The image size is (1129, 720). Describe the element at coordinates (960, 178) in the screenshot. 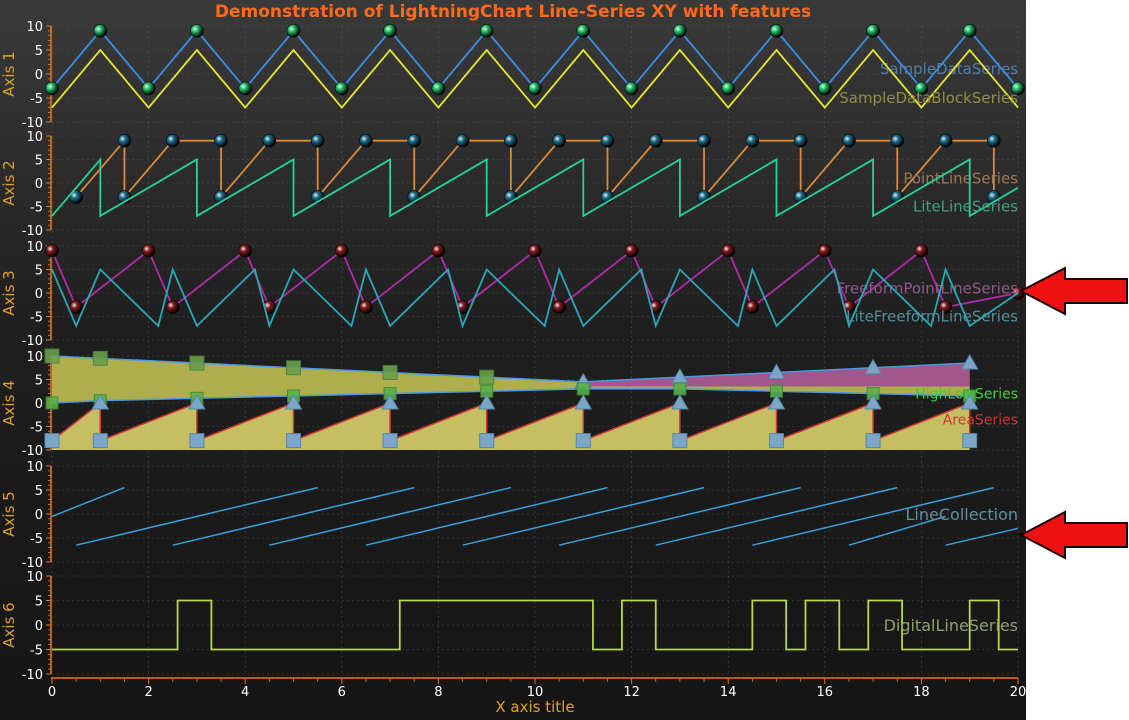

I see `series-name-label: PointLineSeries` at that location.